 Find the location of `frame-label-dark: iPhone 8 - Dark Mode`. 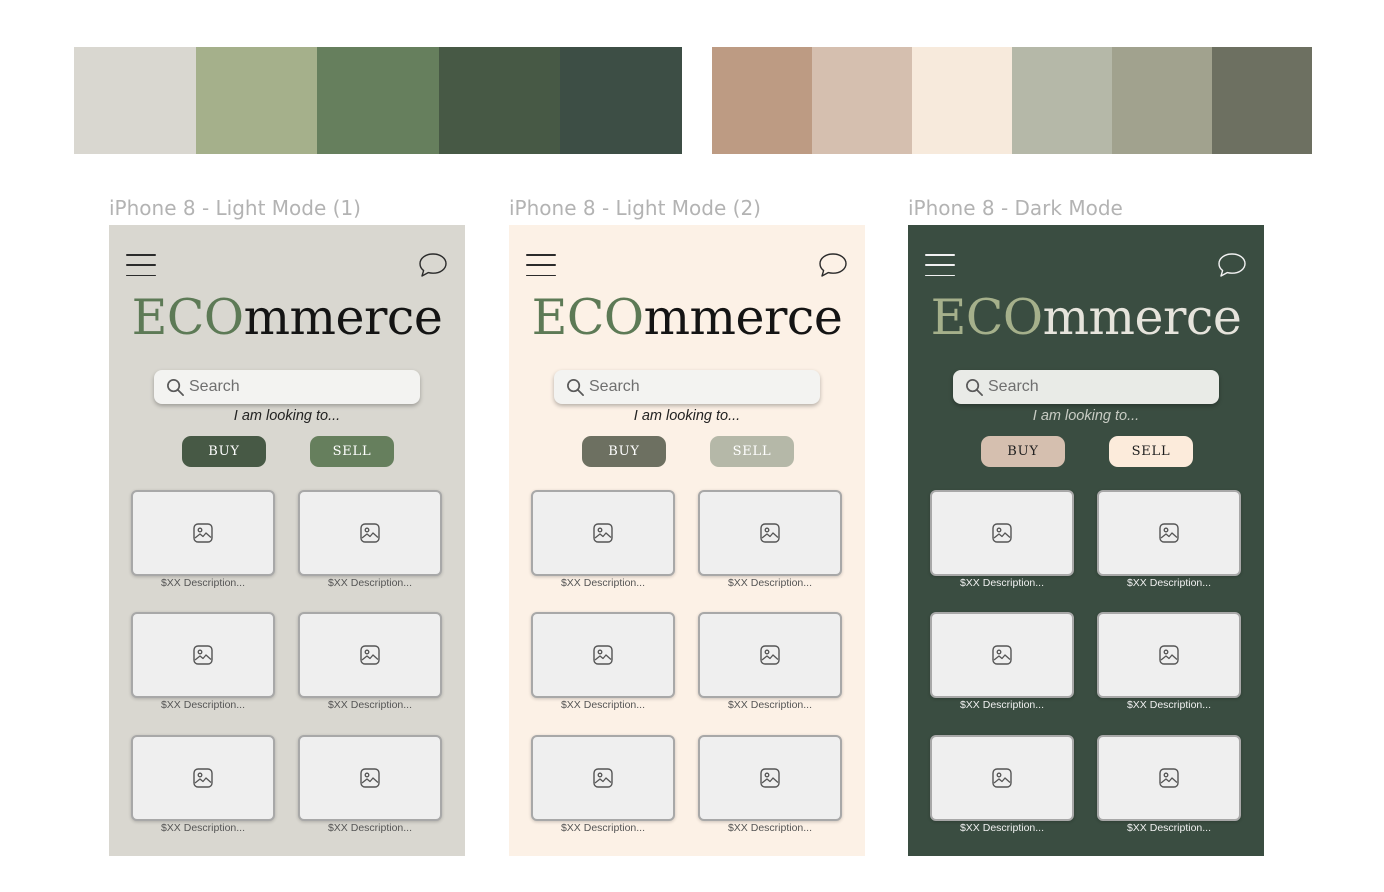

frame-label-dark: iPhone 8 - Dark Mode is located at coordinates (1015, 208).